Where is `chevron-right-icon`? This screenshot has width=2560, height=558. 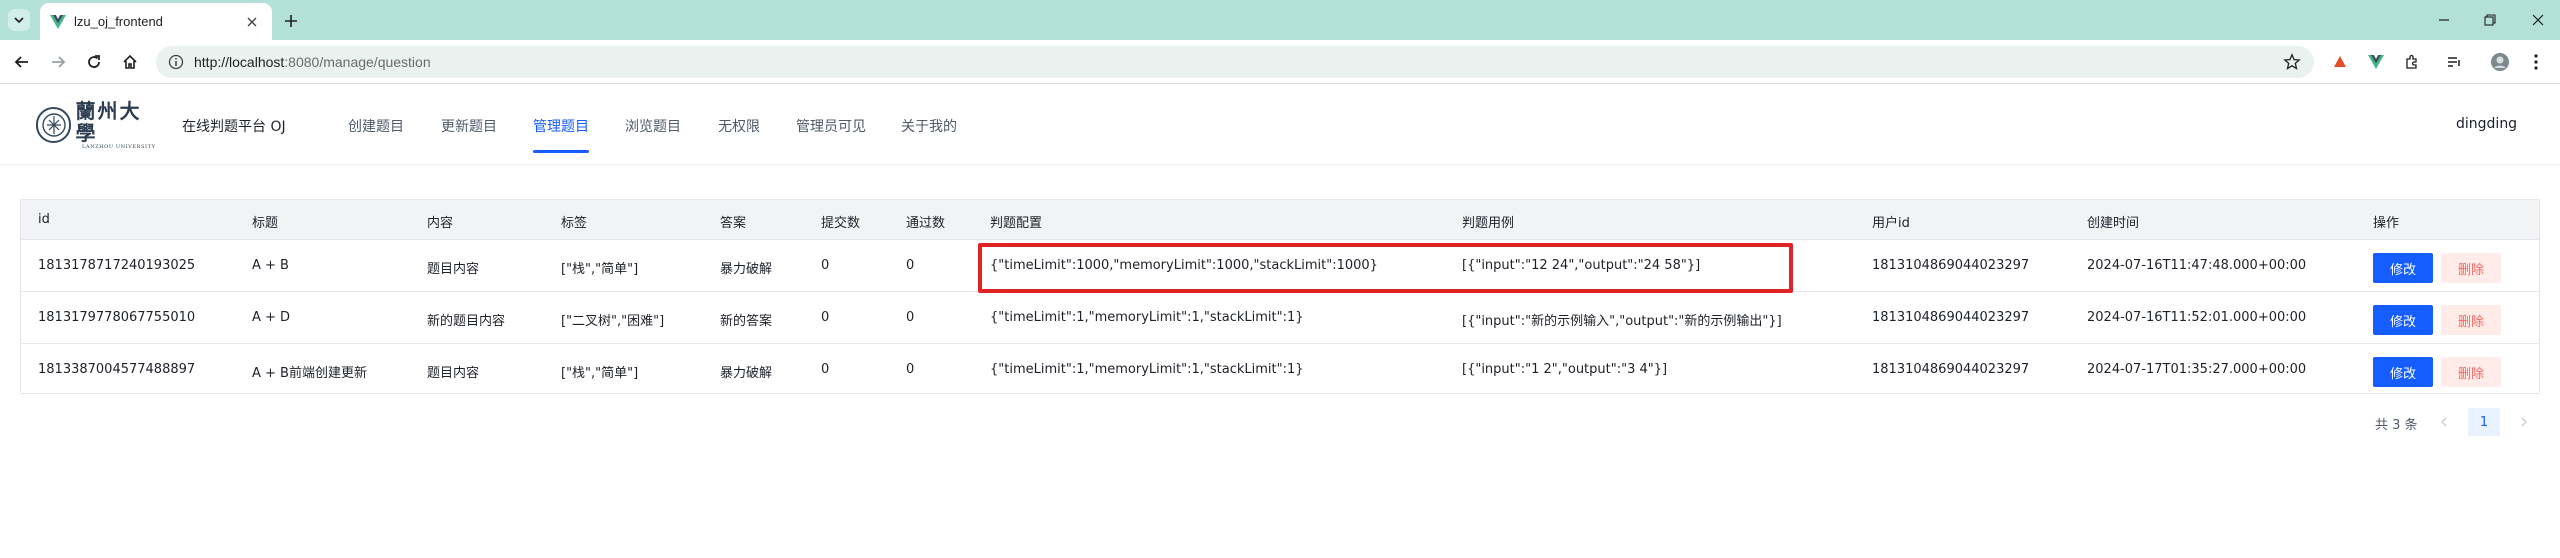
chevron-right-icon is located at coordinates (2524, 422).